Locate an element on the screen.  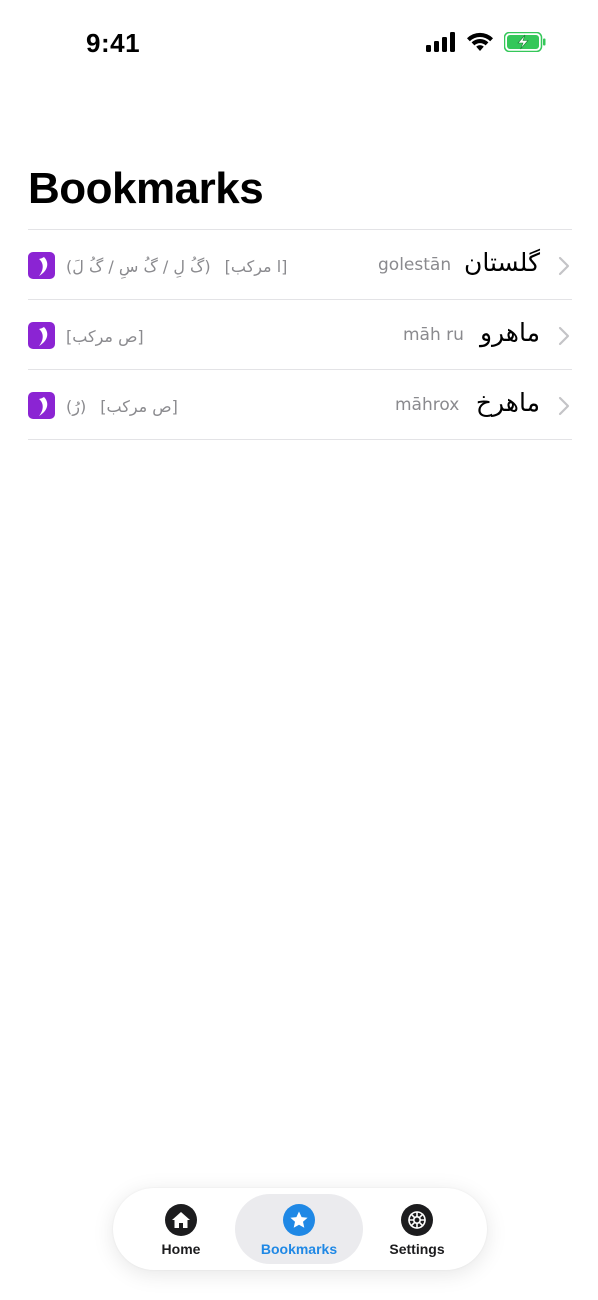
status-time: 9:41 is located at coordinates (113, 43).